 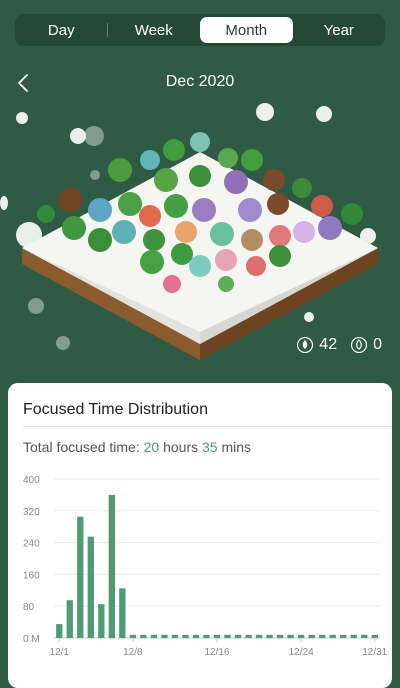 What do you see at coordinates (115, 409) in the screenshot?
I see `card-title: Focused Time Distribution` at bounding box center [115, 409].